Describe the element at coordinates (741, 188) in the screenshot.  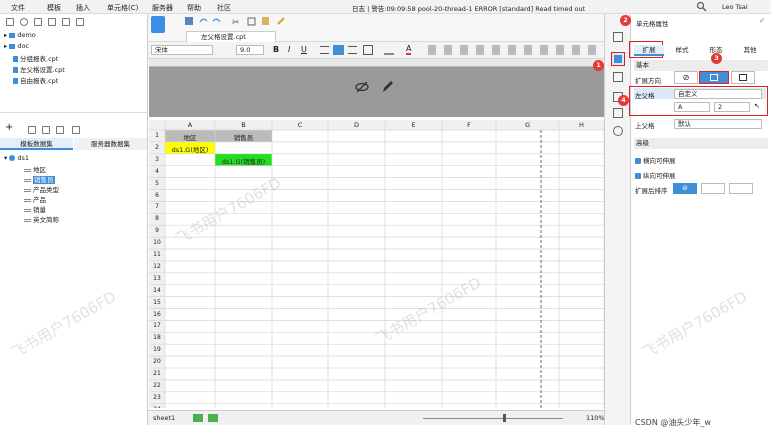
I see `sort-desc-icon` at that location.